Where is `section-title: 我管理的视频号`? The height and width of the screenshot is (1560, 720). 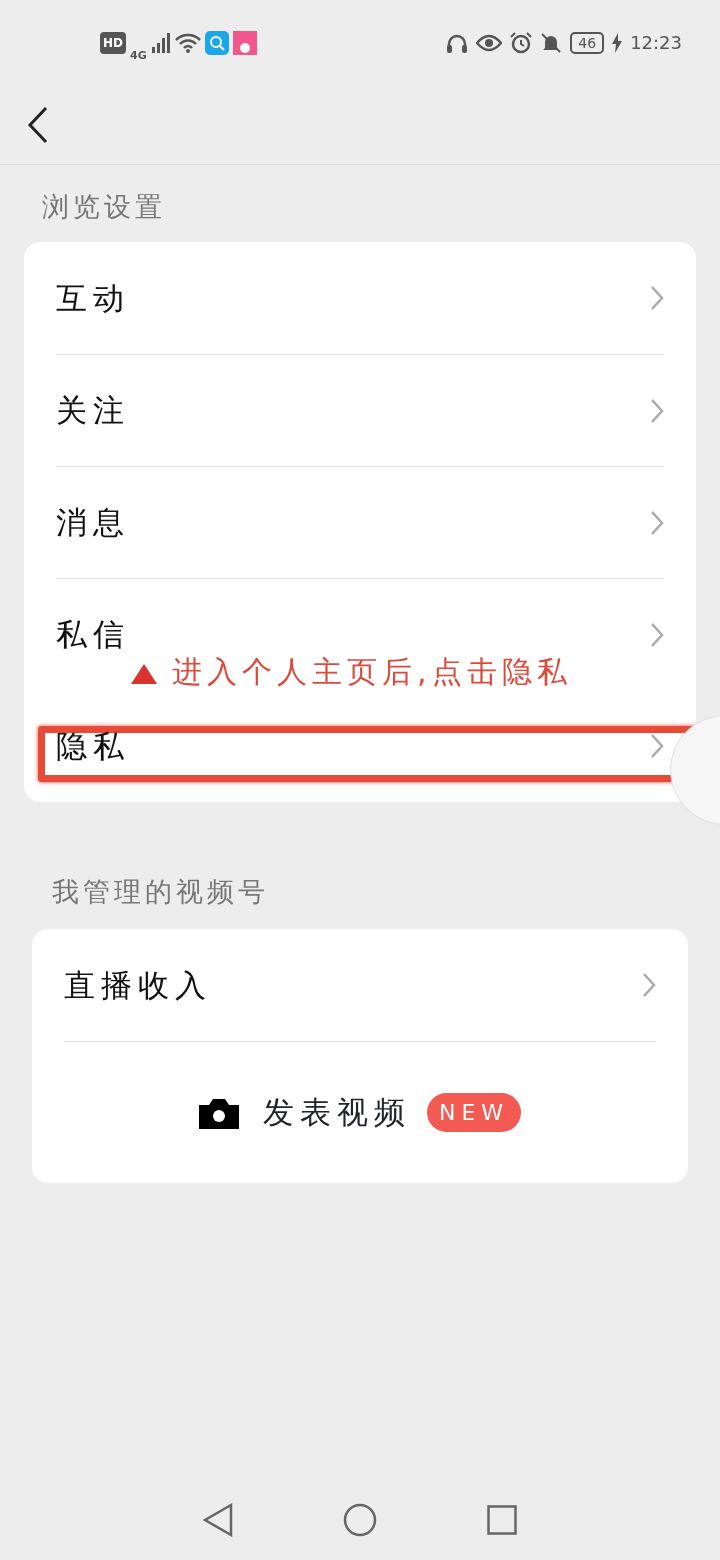
section-title: 我管理的视频号 is located at coordinates (161, 892).